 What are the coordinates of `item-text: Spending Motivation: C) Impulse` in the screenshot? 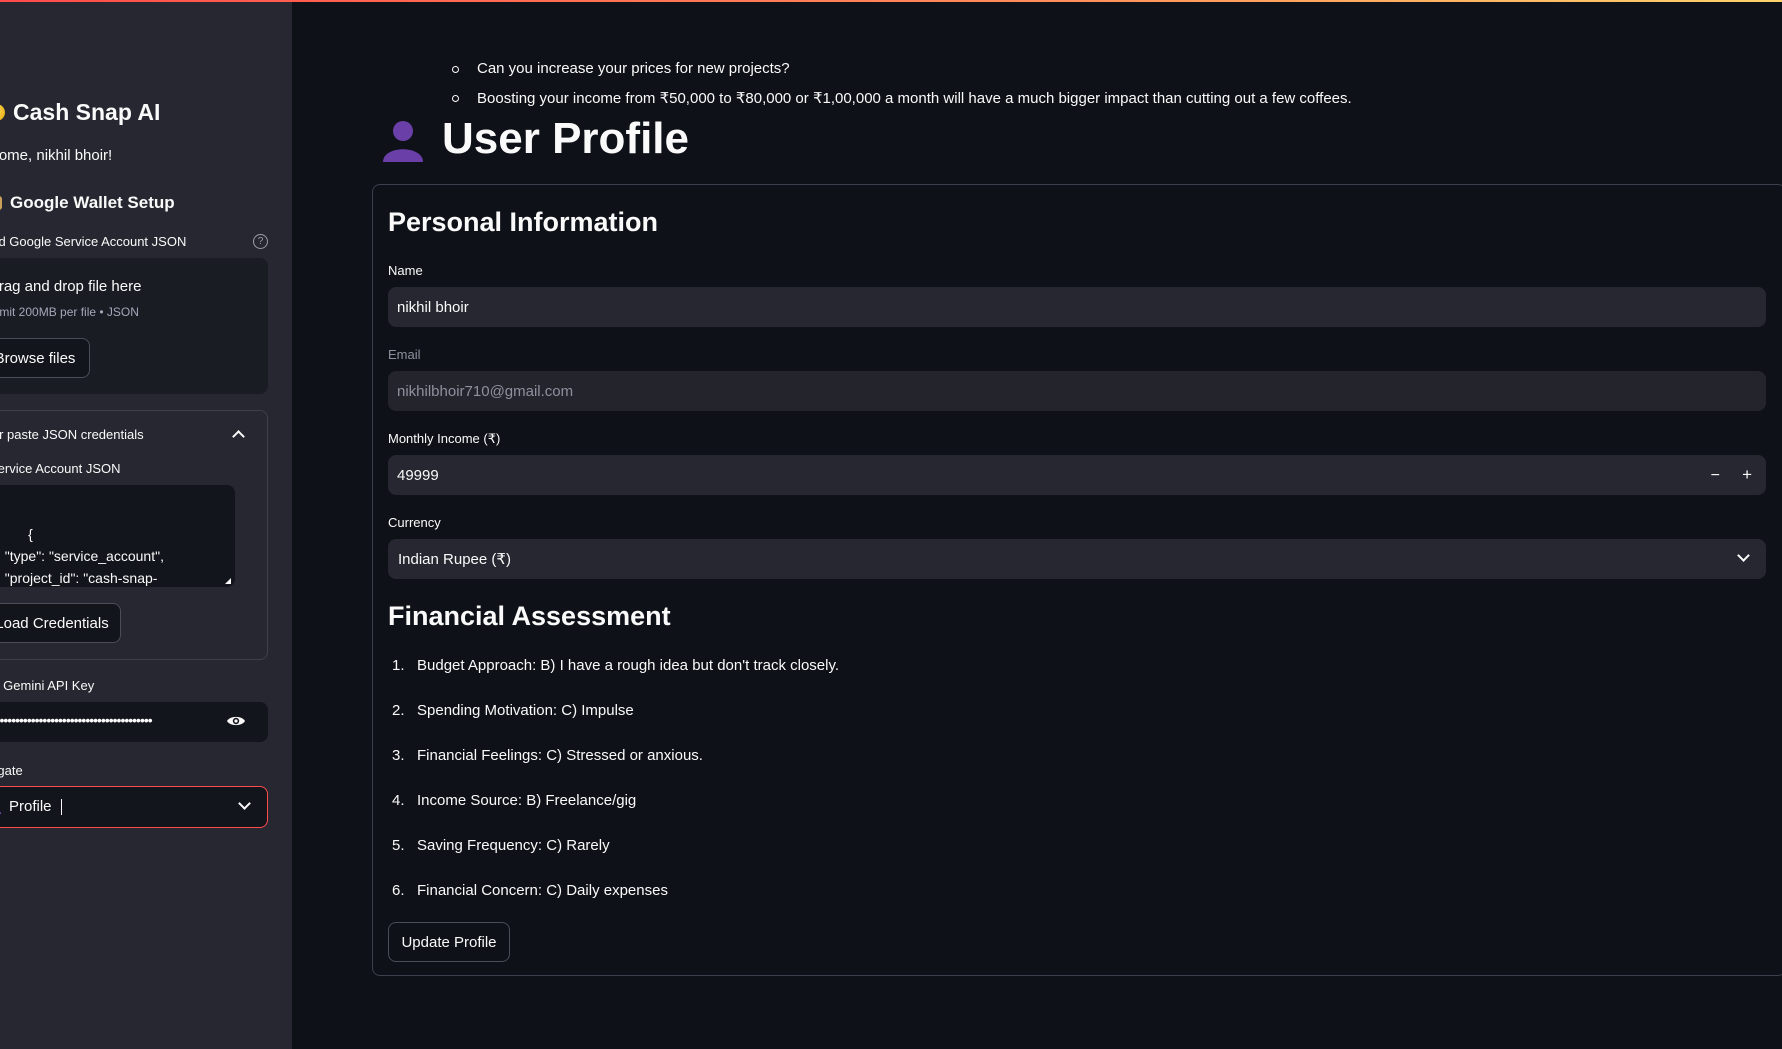 It's located at (525, 710).